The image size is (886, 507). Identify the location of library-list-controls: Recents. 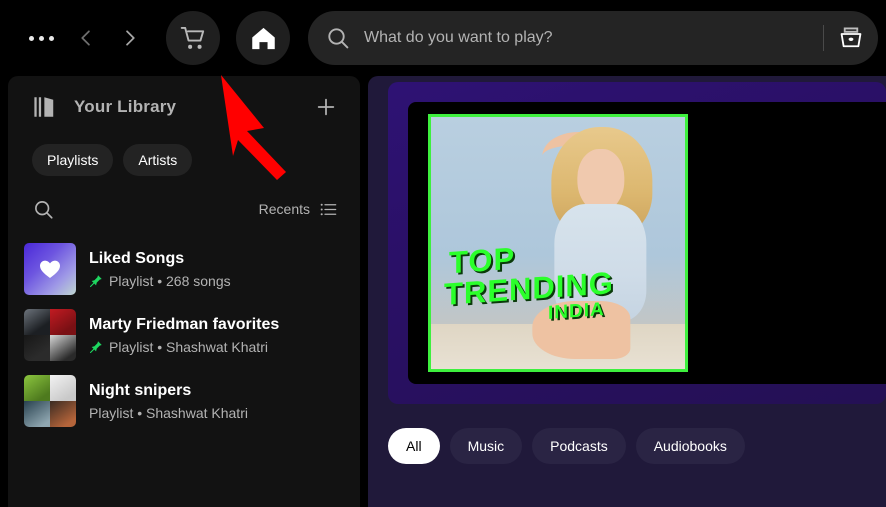
(184, 204).